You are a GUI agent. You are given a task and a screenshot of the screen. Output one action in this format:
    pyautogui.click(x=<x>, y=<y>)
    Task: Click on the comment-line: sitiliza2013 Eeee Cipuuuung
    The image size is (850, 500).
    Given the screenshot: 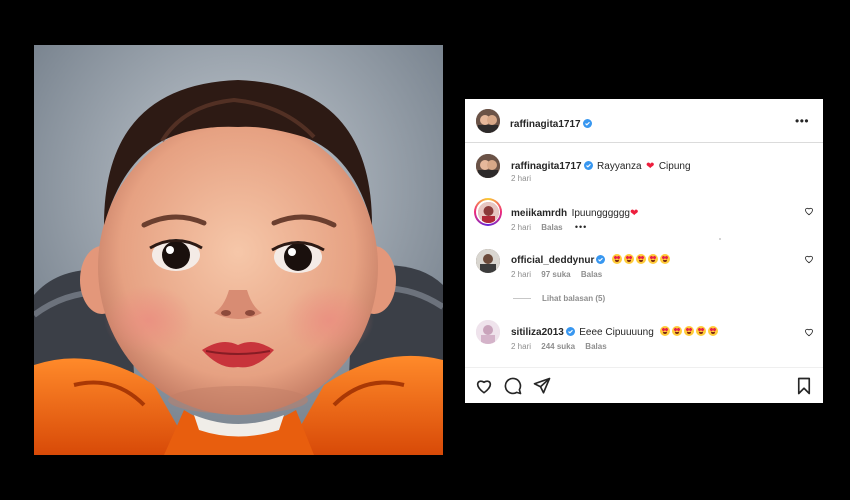 What is the action you would take?
    pyautogui.click(x=615, y=331)
    